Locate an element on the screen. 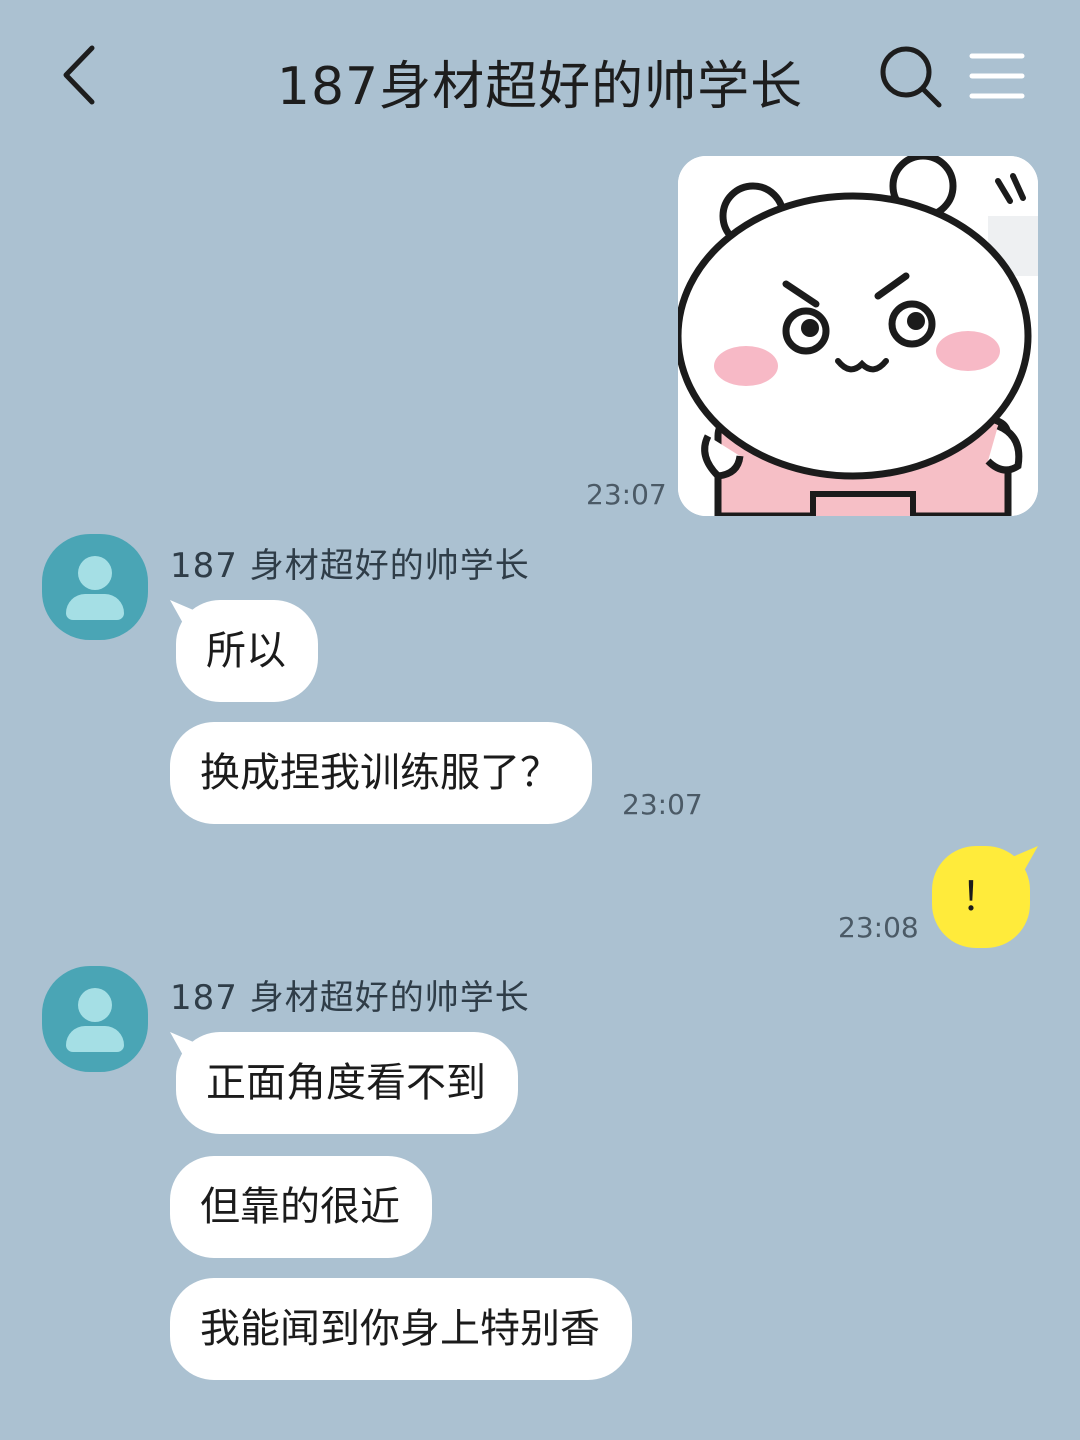 Image resolution: width=1080 pixels, height=1440 pixels. message-bubble: 换成捏我训练服了？ is located at coordinates (381, 773).